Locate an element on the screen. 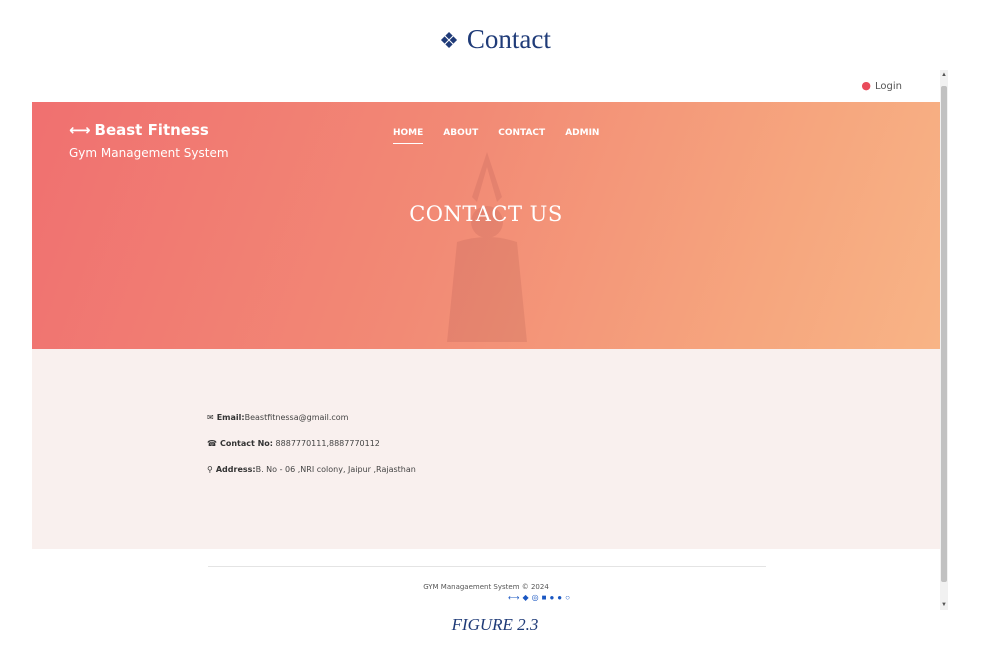  scroll-down-arrow-icon: ▼ is located at coordinates (944, 605).